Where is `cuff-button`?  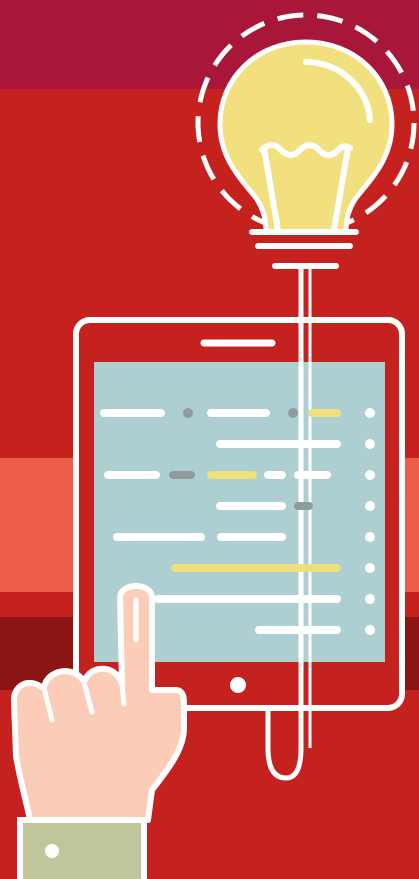
cuff-button is located at coordinates (52, 851).